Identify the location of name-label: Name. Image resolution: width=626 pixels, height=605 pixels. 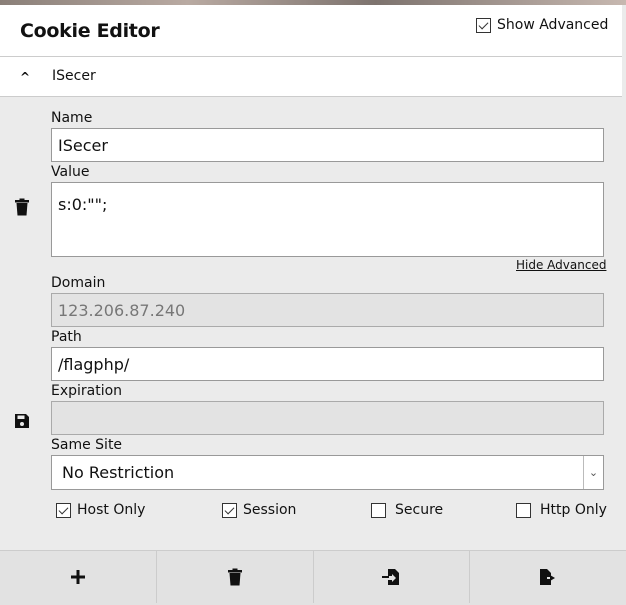
(72, 118).